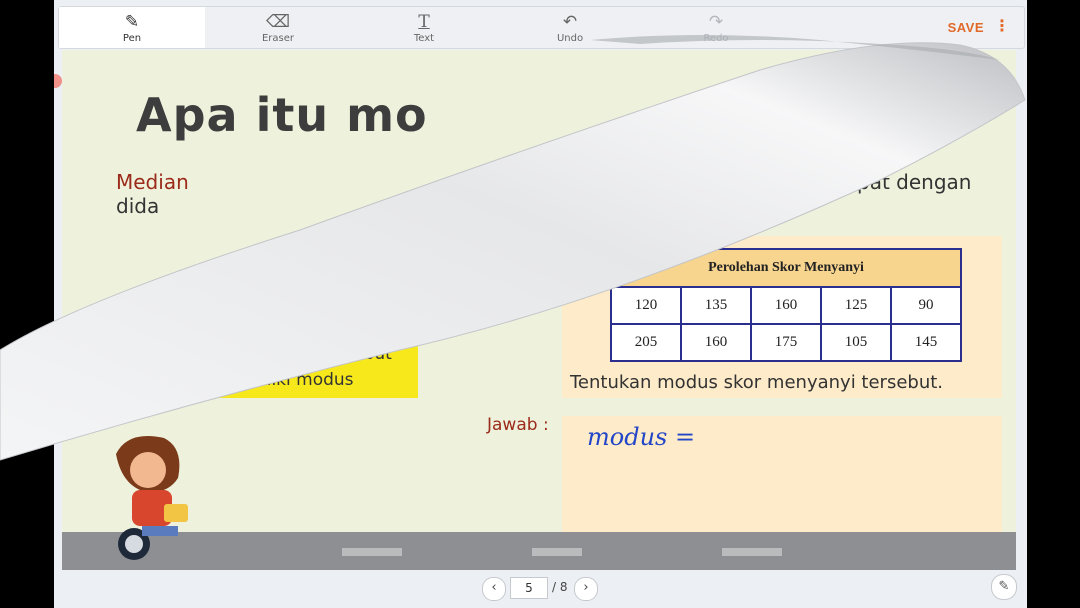  Describe the element at coordinates (308, 380) in the screenshot. I see `definition-line-2: iliki modus` at that location.